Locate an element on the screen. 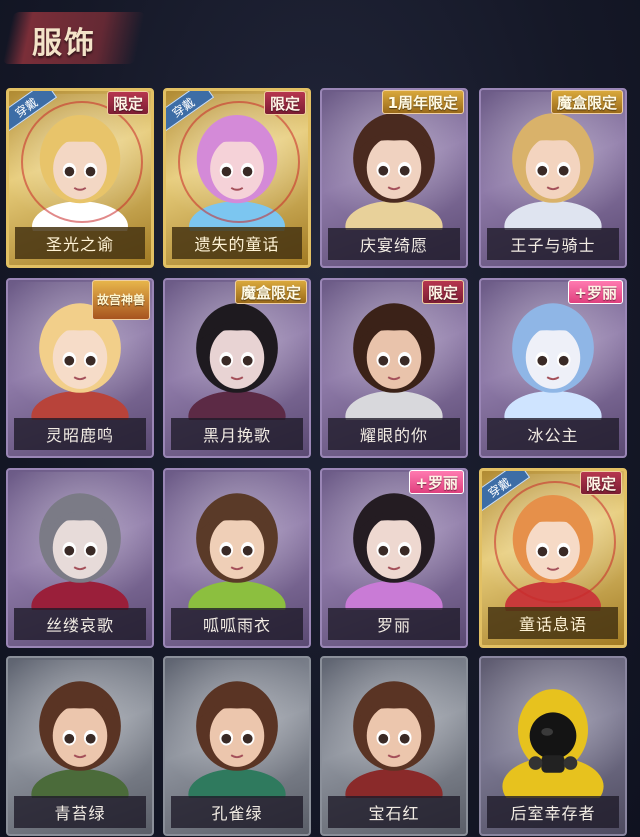  outfit-name: 童话息语 is located at coordinates (553, 623).